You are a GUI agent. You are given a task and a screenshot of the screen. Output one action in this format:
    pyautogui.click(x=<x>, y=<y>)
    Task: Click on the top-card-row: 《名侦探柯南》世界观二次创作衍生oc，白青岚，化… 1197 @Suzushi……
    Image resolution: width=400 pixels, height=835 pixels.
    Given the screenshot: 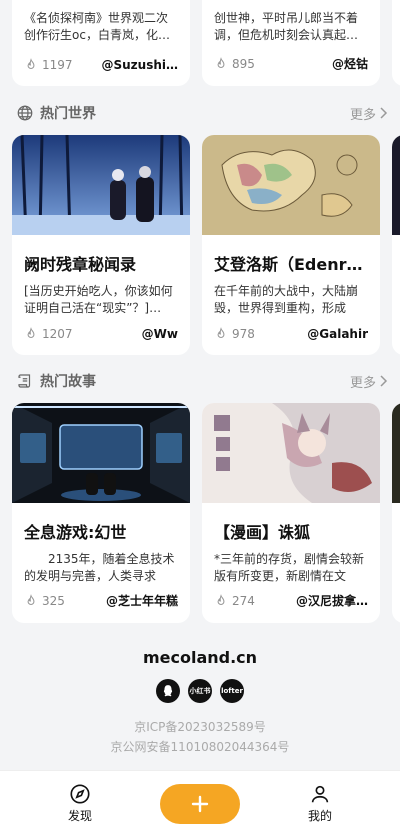 What is the action you would take?
    pyautogui.click(x=206, y=43)
    